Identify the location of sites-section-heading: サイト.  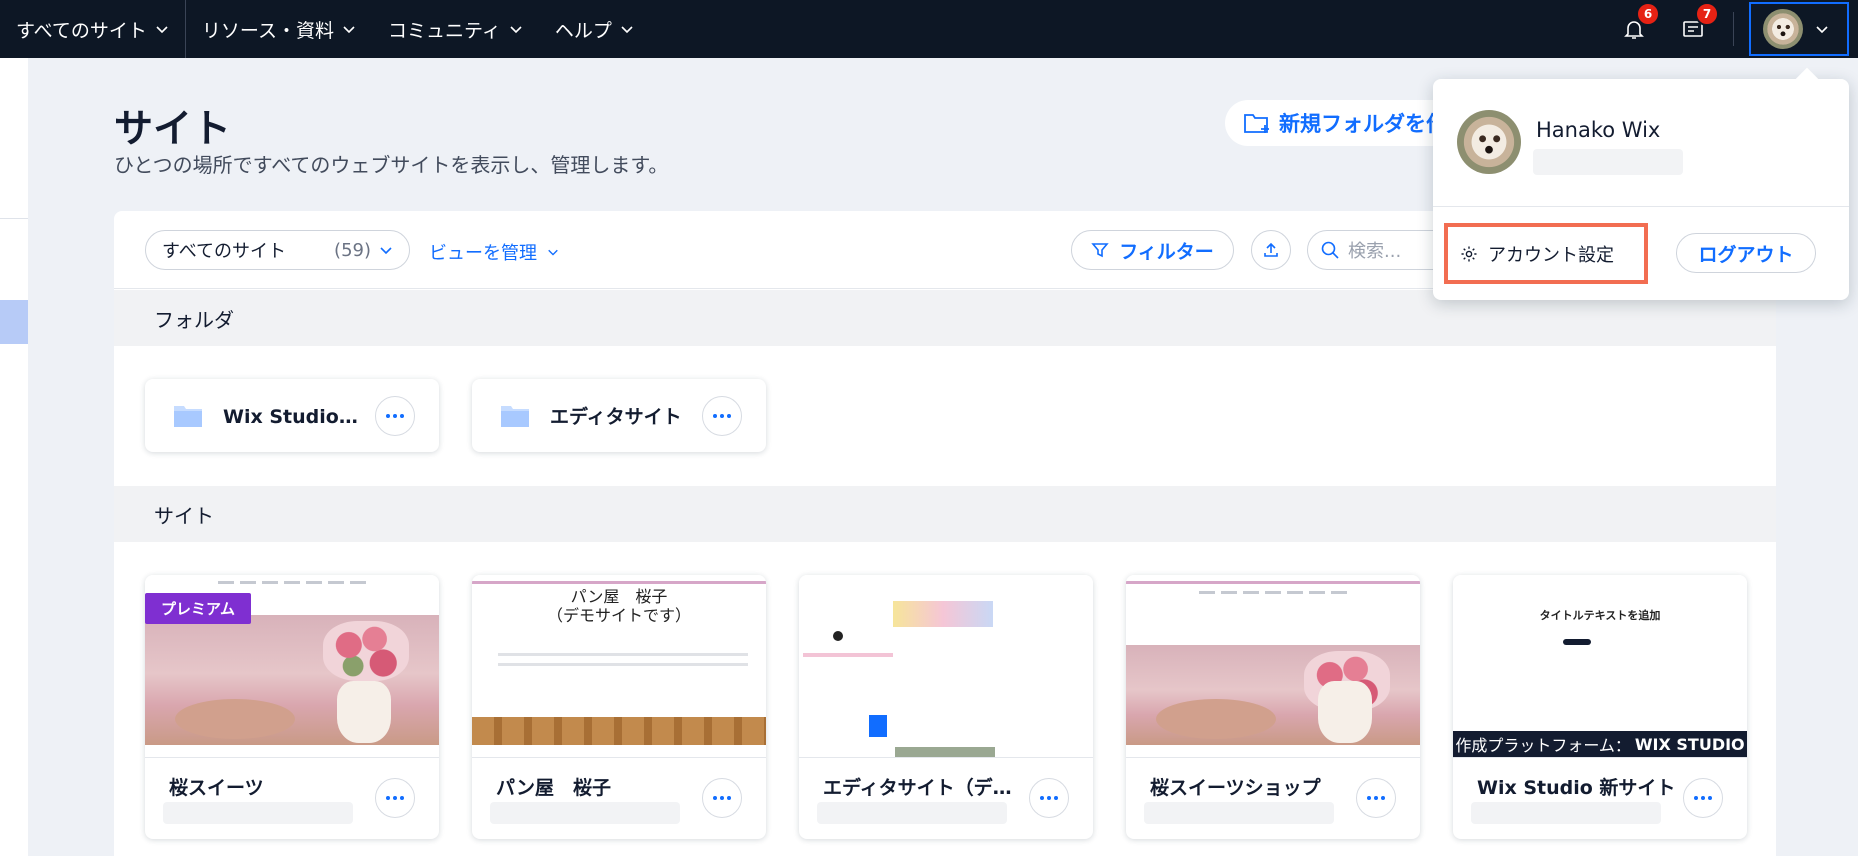
(945, 514).